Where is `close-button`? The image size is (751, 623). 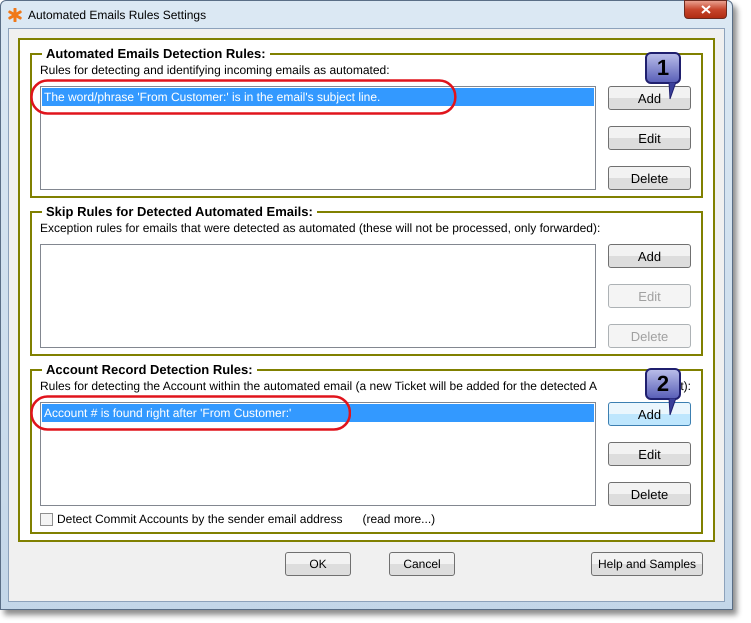
close-button is located at coordinates (705, 9).